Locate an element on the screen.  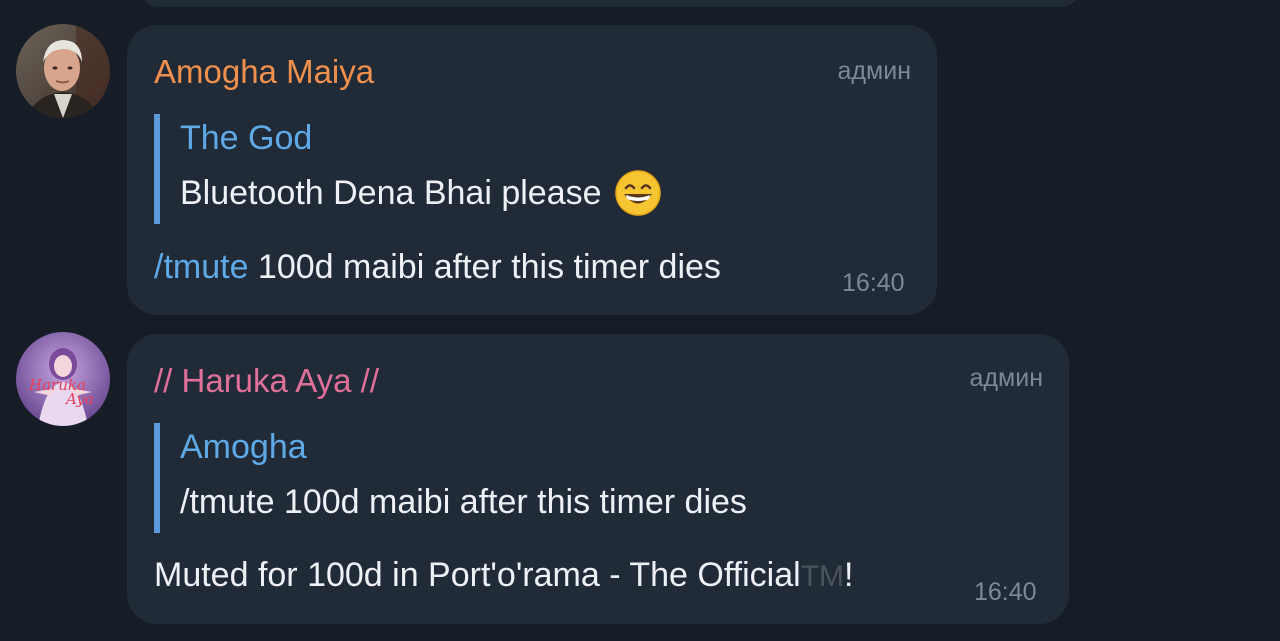
reply-text-content: Bluetooth Dena Bhai please is located at coordinates (391, 193).